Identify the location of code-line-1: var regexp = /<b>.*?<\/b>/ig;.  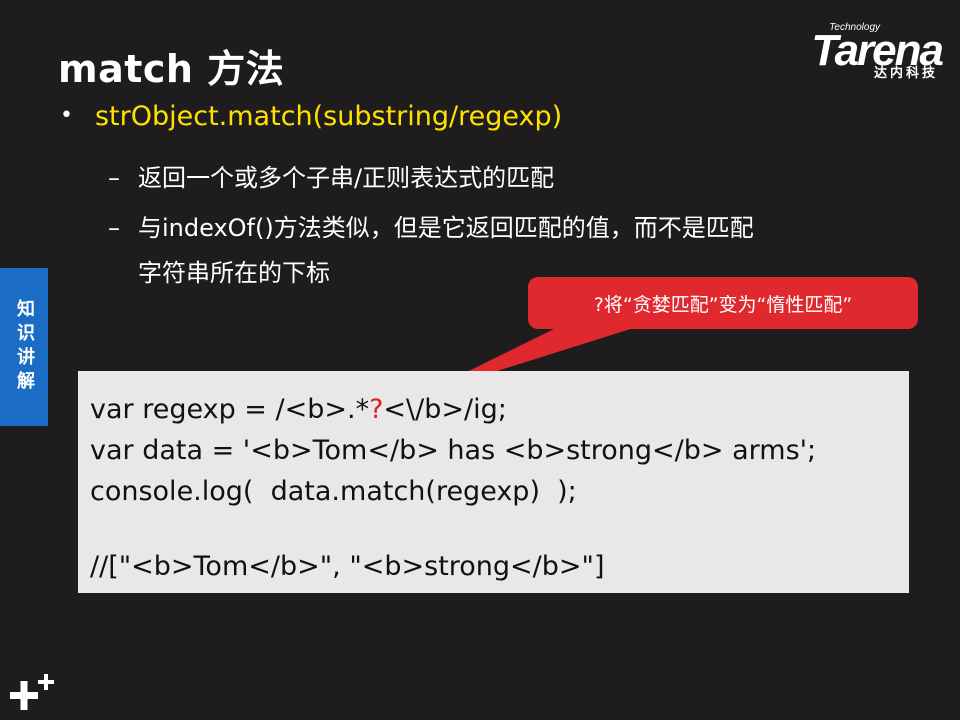
(499, 409).